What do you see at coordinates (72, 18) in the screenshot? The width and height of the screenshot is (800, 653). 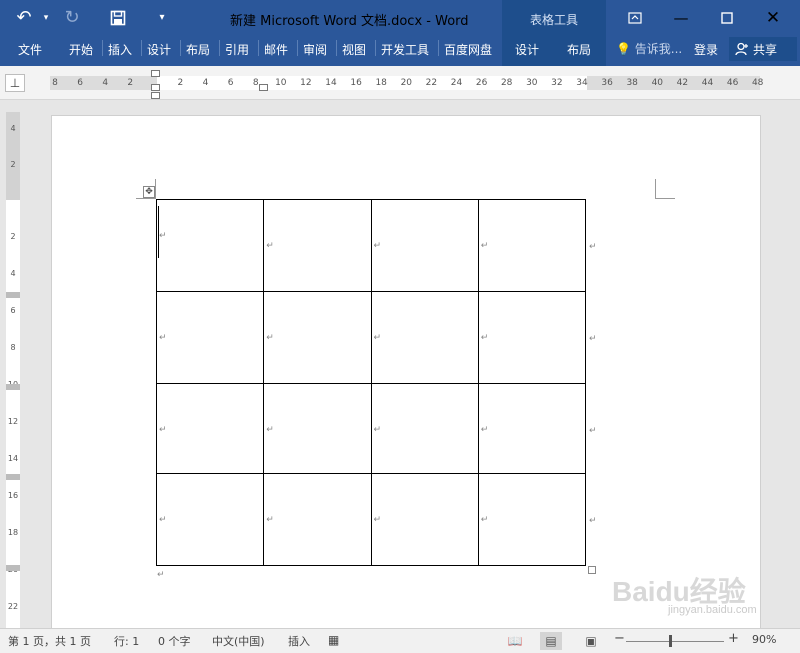 I see `redo-icon: ↻` at bounding box center [72, 18].